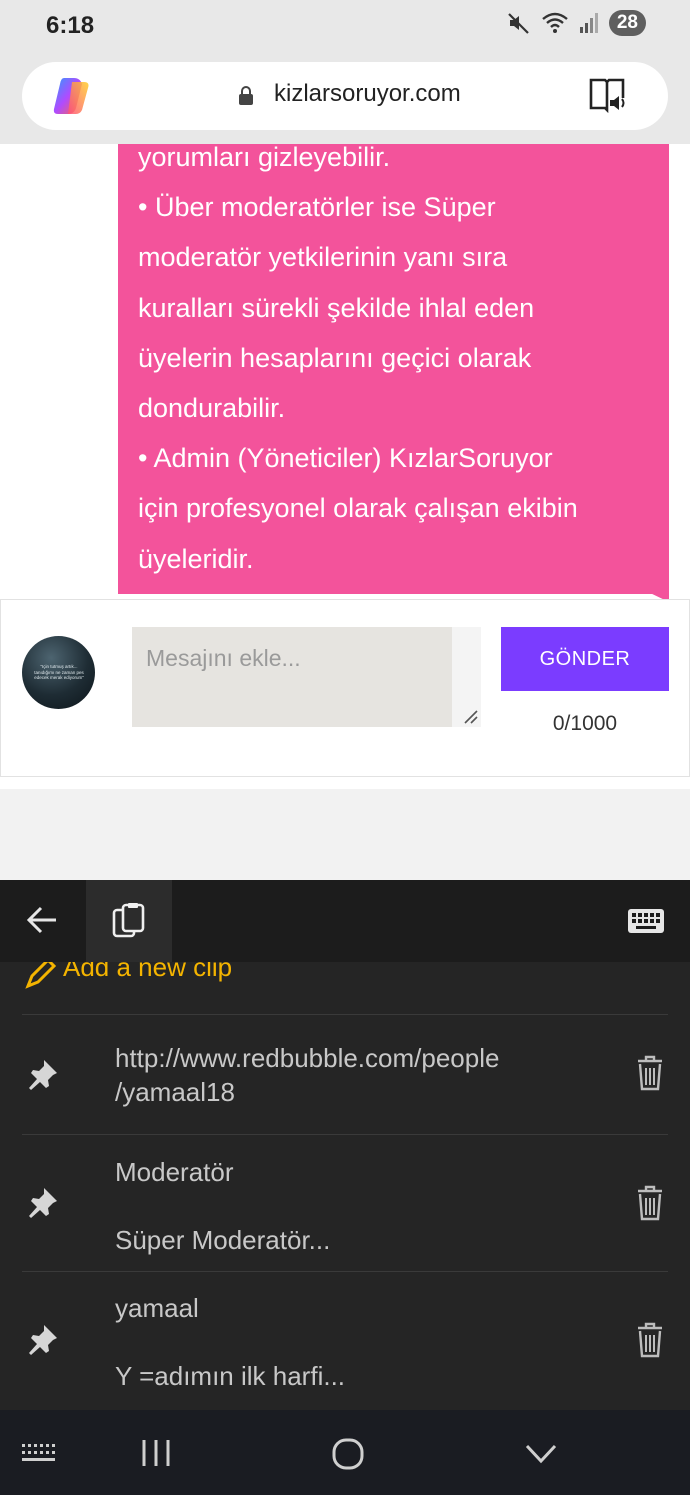  I want to click on bubble-line: kuralları sürekli şekilde ihlal eden, so click(336, 307).